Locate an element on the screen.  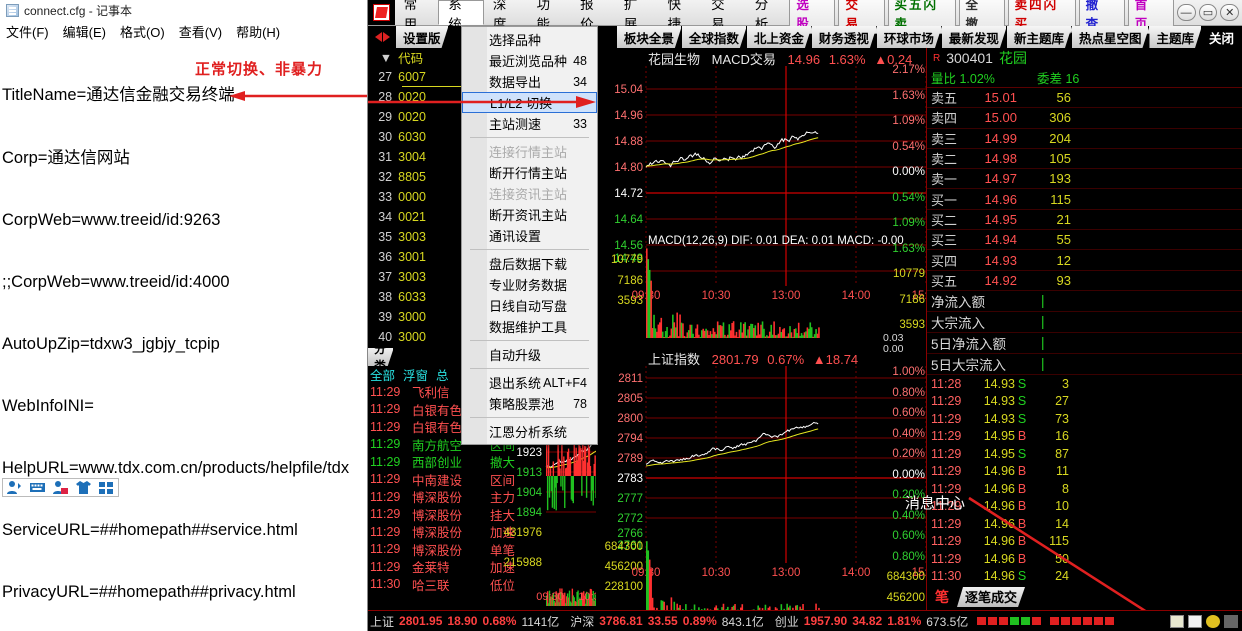
taskbar-tray is located at coordinates (60, 487).